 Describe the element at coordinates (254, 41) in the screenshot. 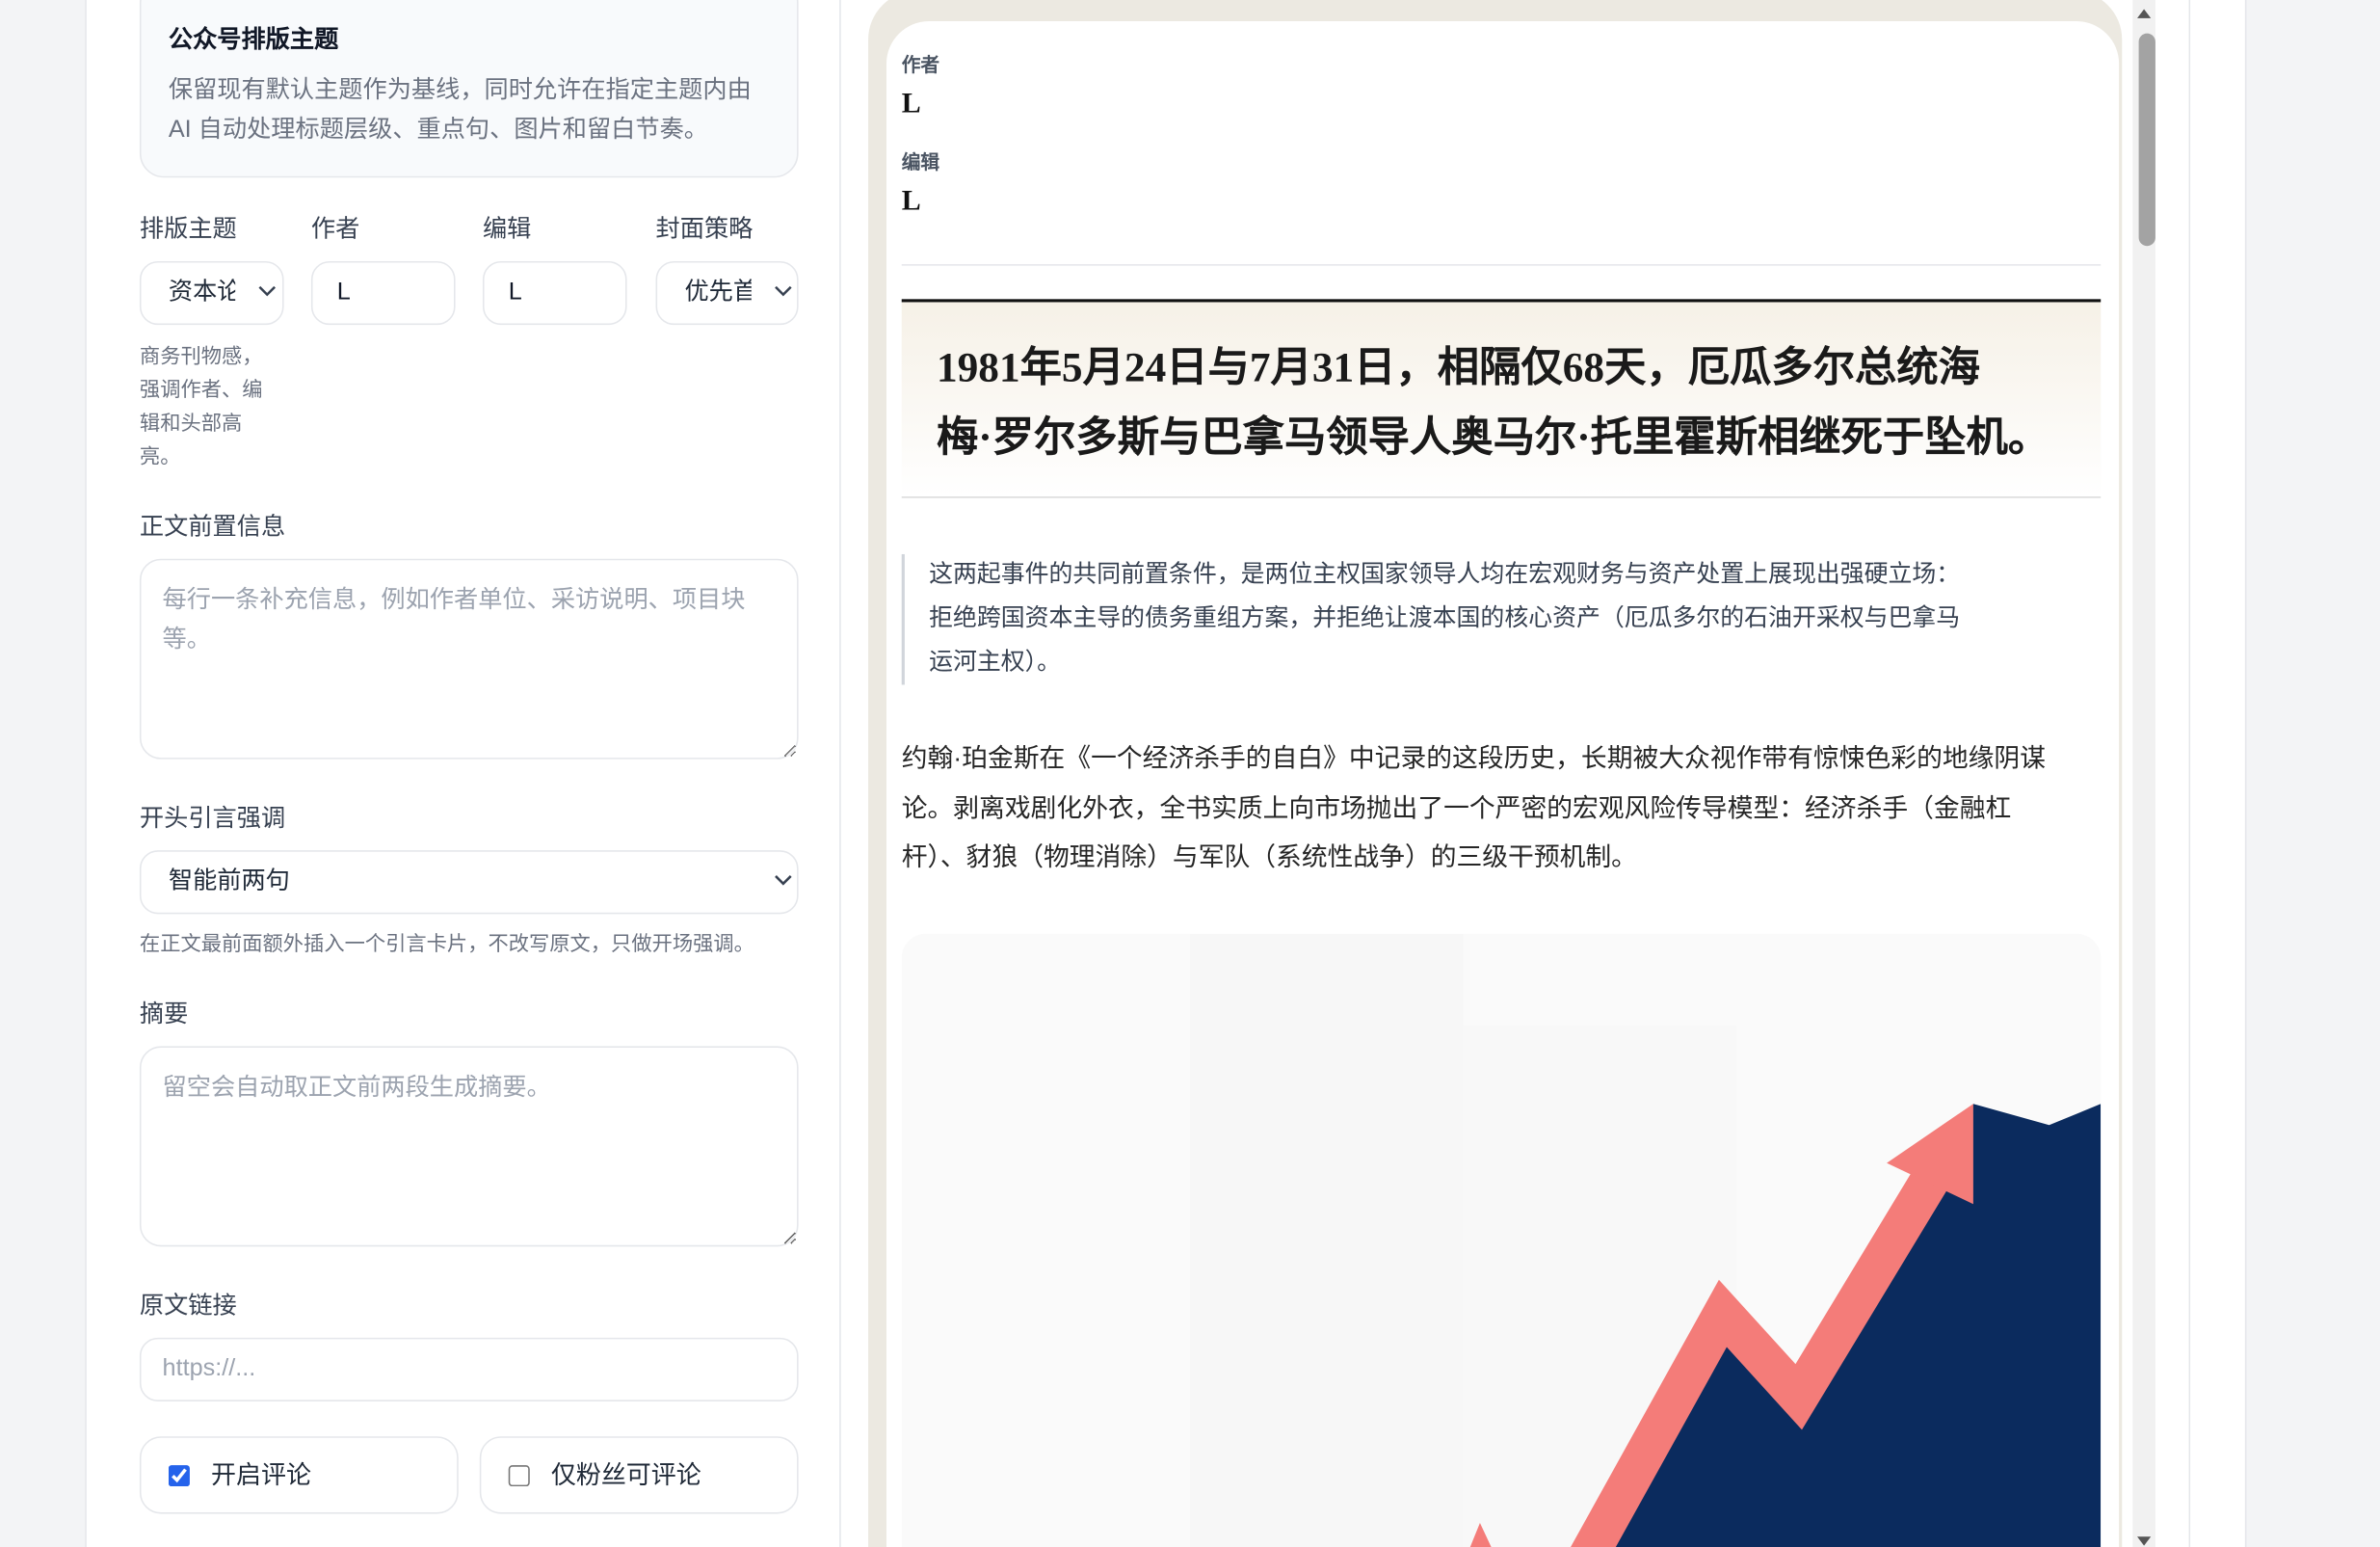

I see `theme-info-title: 公众号排版主题` at that location.